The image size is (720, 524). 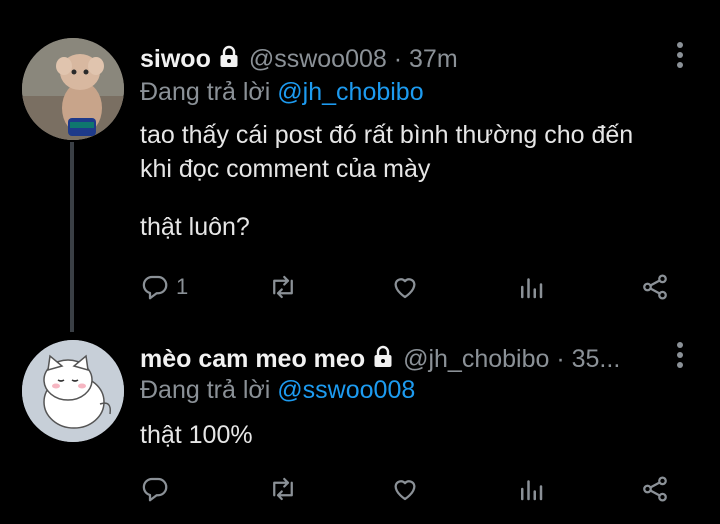 I want to click on reply-context: Đang trả lời @jh_chobibo, so click(x=282, y=92).